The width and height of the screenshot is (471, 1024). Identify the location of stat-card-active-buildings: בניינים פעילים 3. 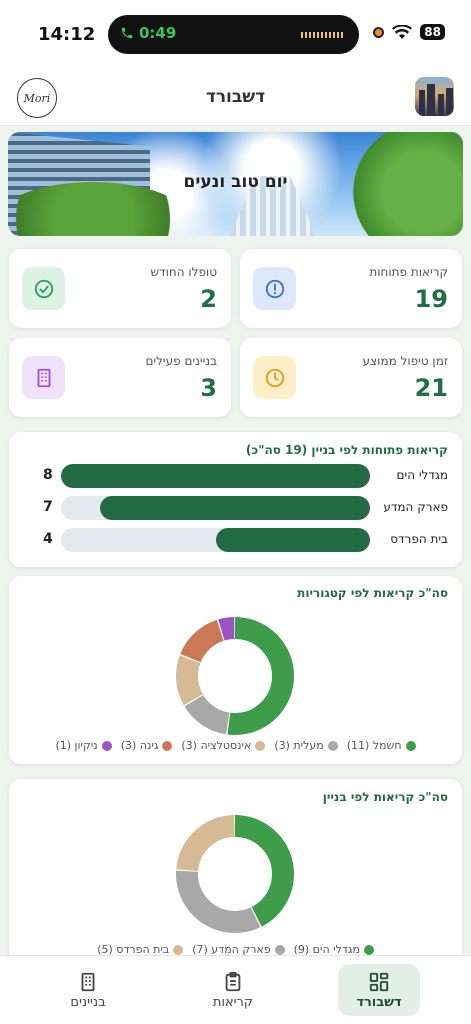
(120, 377).